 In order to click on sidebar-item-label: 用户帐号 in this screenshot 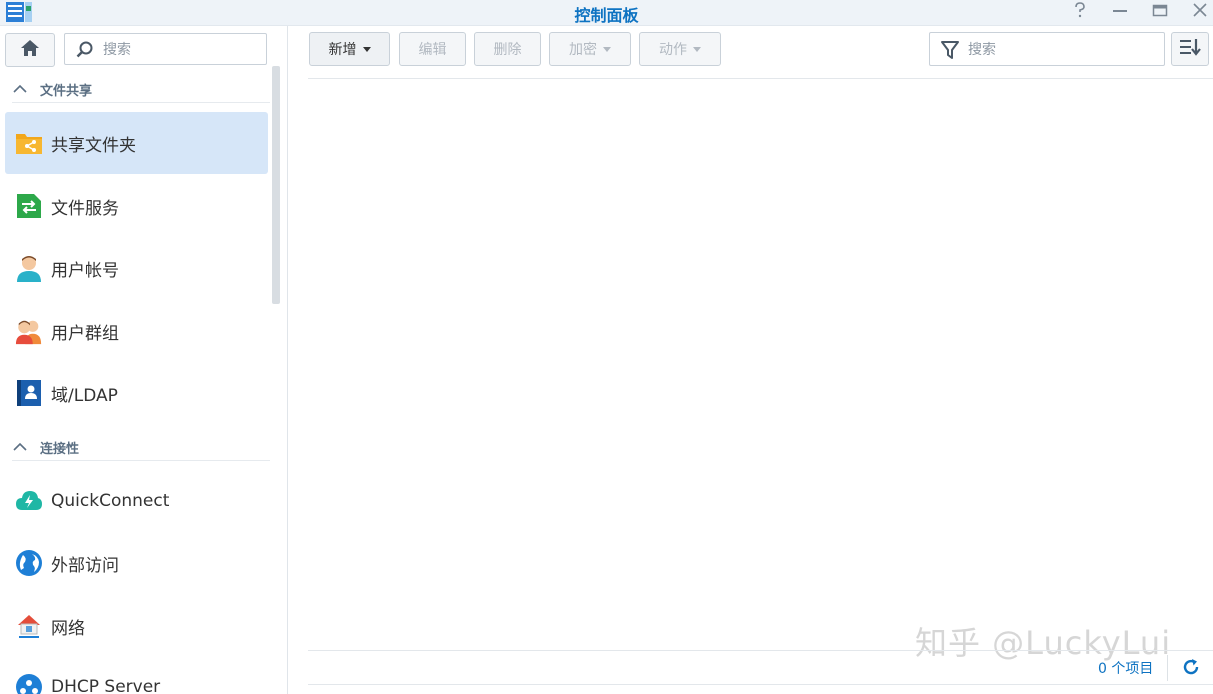, I will do `click(85, 270)`.